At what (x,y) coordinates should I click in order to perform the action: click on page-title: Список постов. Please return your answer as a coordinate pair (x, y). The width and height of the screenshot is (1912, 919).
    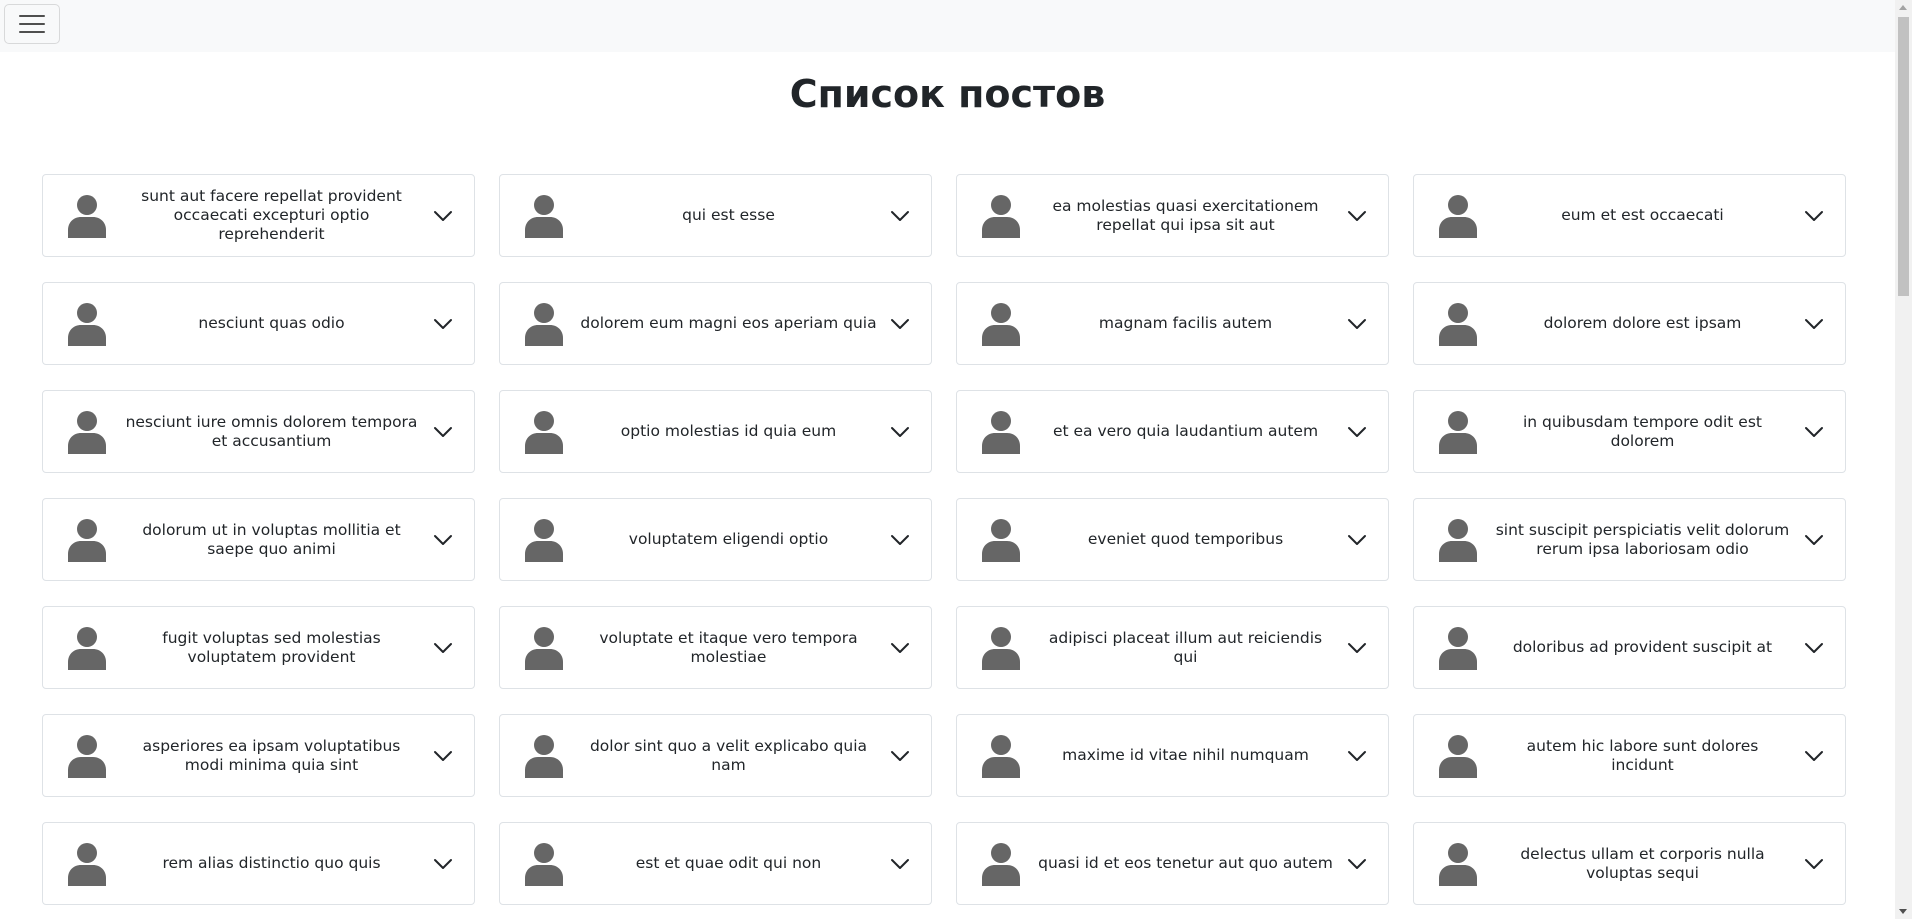
    Looking at the image, I should click on (947, 94).